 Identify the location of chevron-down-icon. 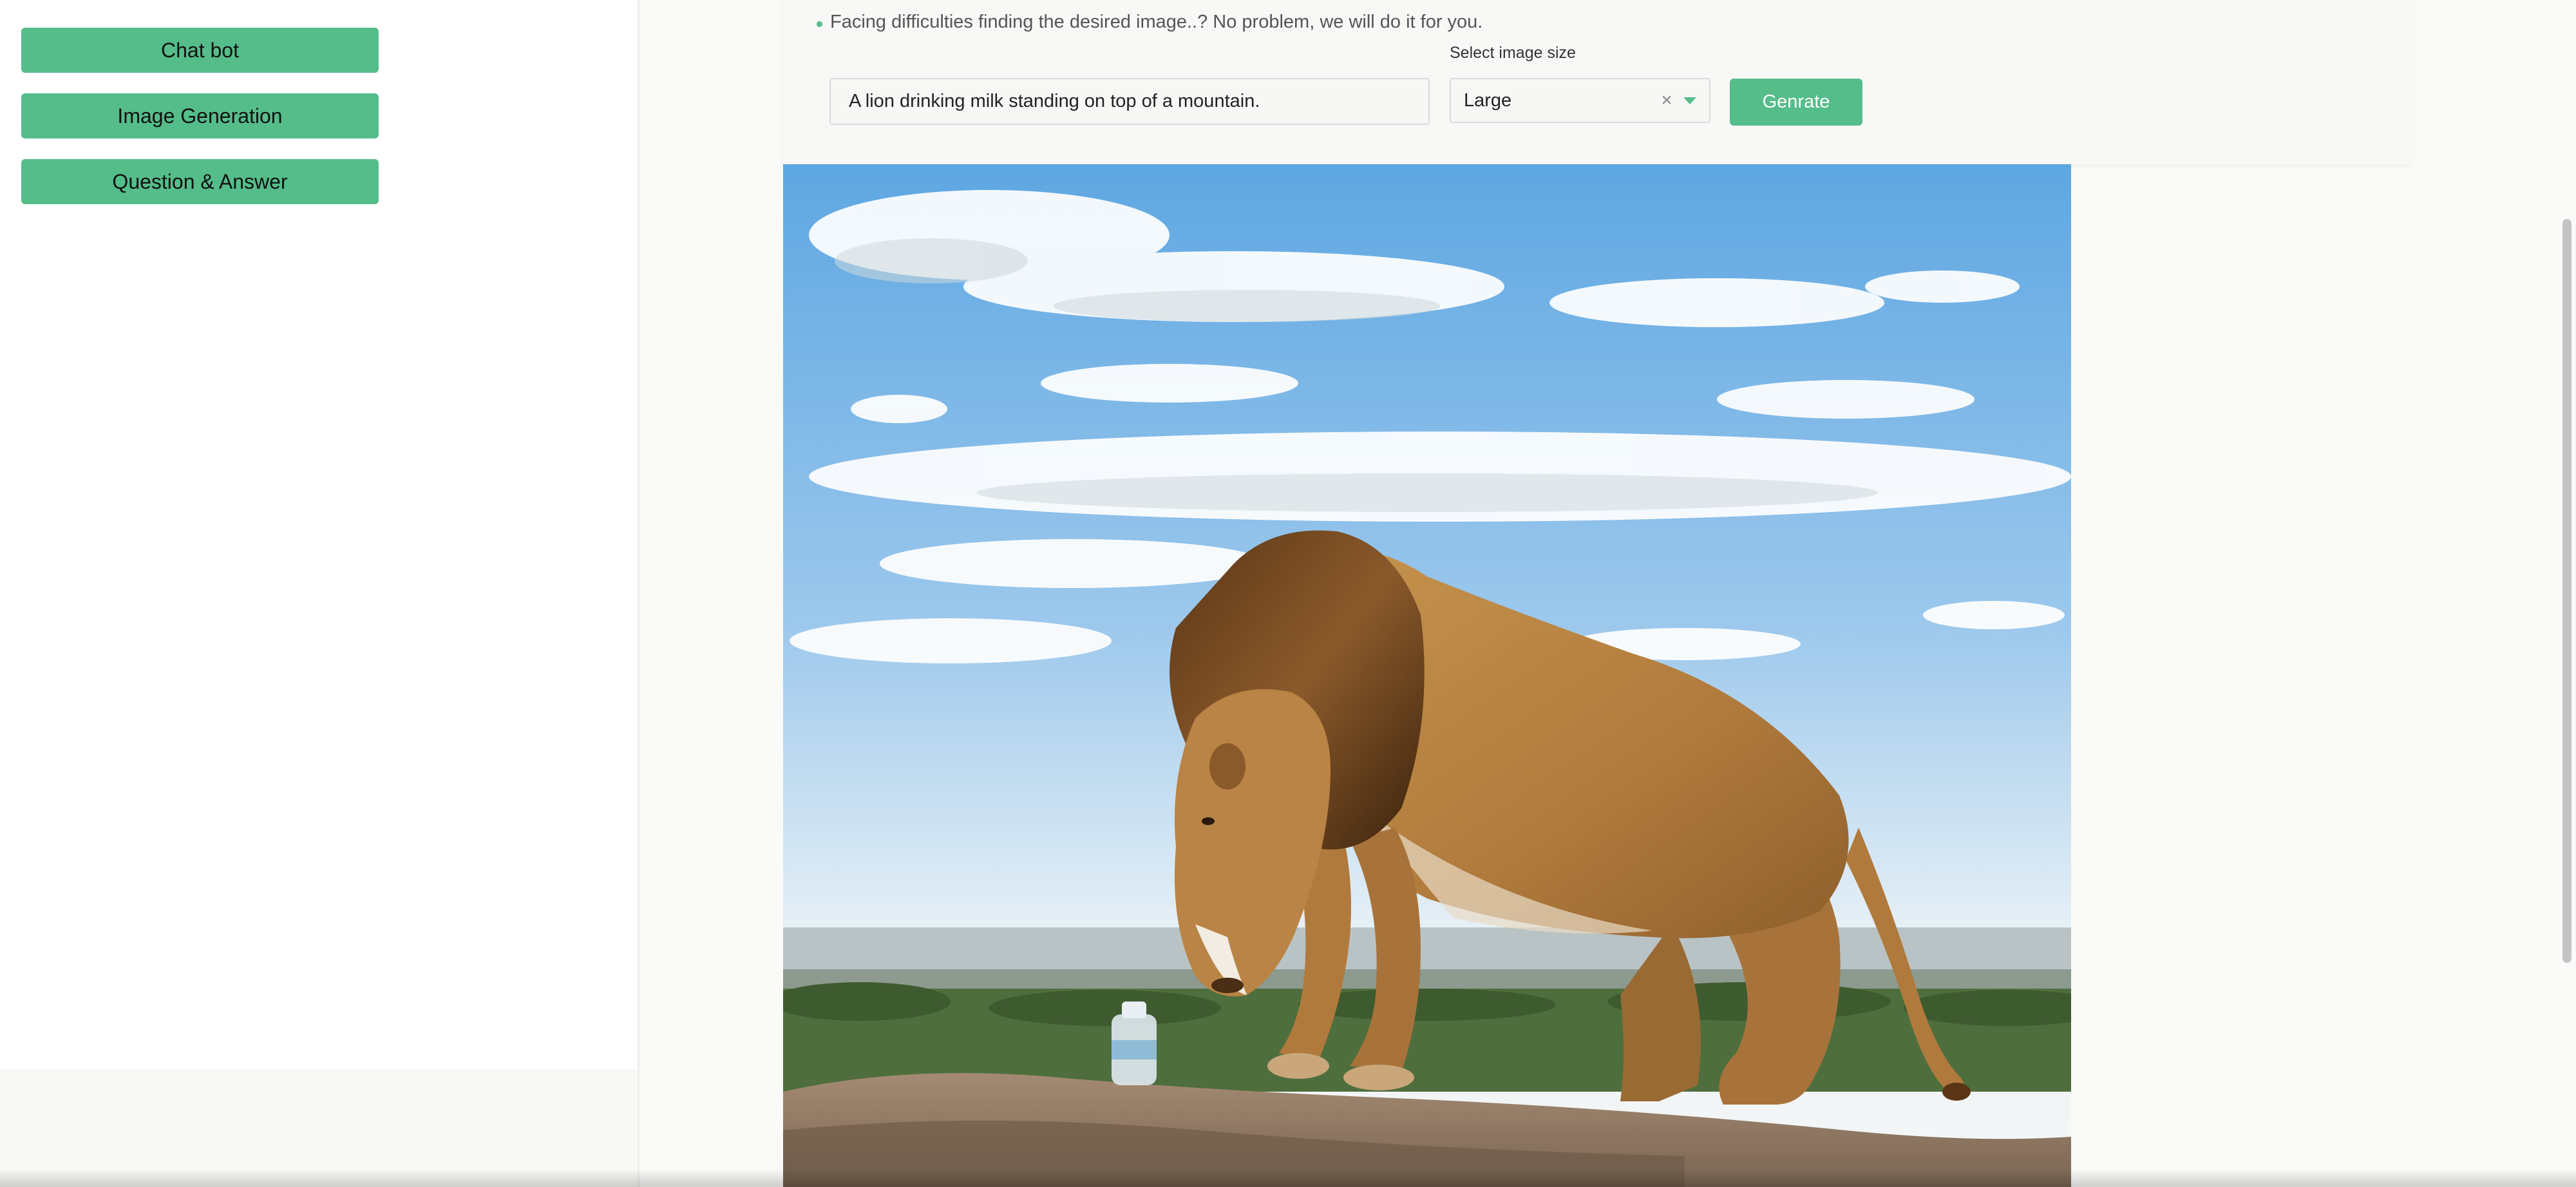
(1690, 100).